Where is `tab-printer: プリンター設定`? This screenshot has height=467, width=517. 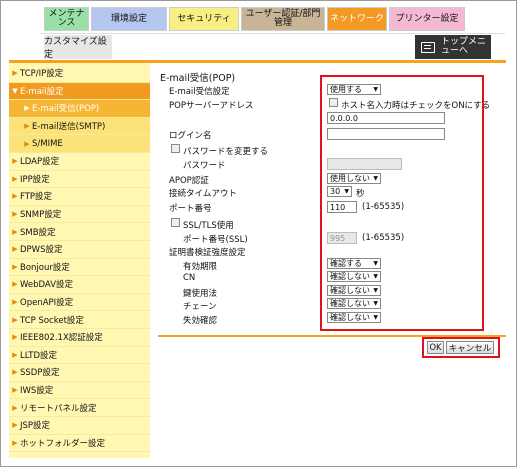
tab-printer: プリンター設定 is located at coordinates (427, 19).